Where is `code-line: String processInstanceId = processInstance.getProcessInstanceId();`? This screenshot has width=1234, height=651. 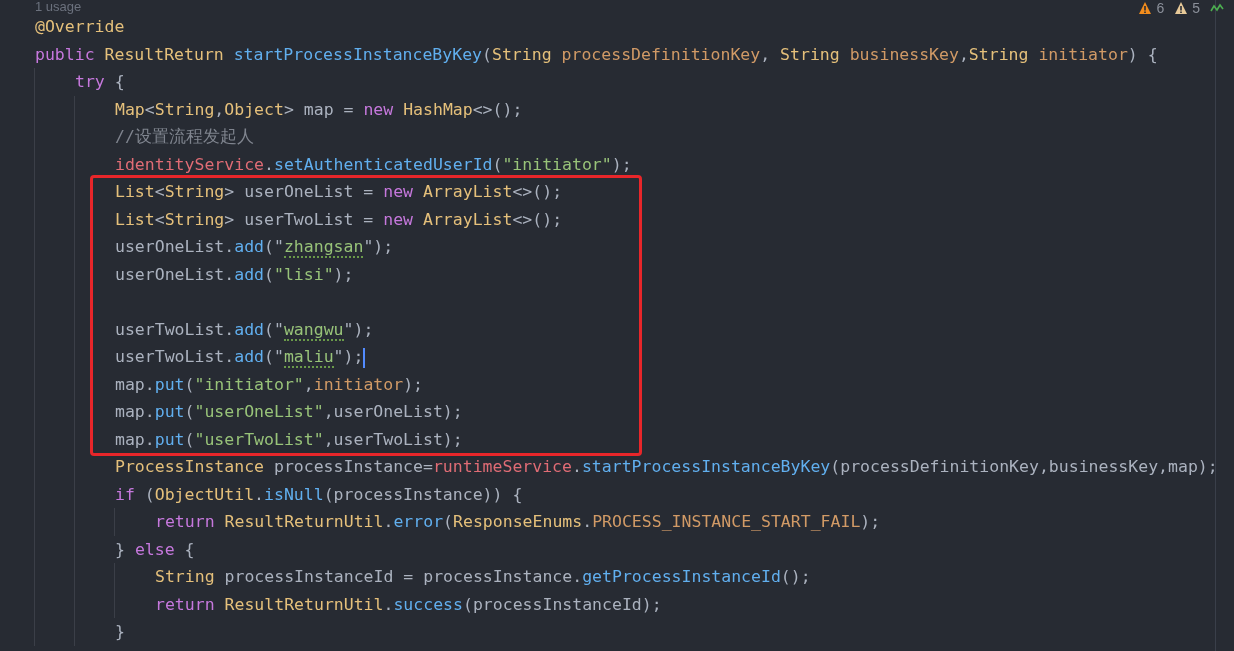 code-line: String processInstanceId = processInstance.getProcessInstanceId(); is located at coordinates (483, 577).